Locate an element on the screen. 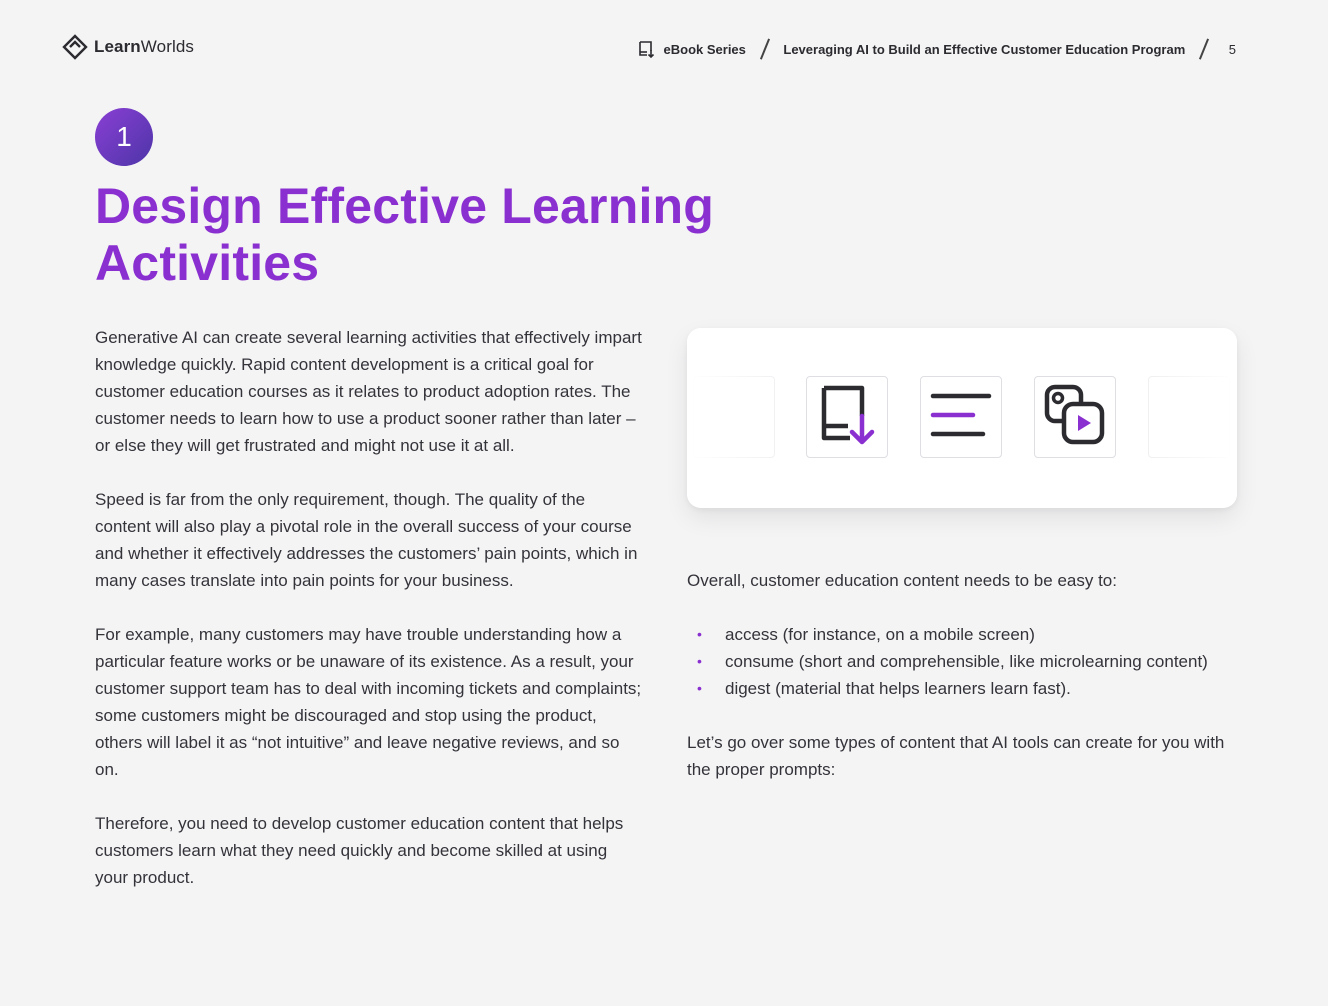 The height and width of the screenshot is (1006, 1328). ebook-download-icon is located at coordinates (847, 417).